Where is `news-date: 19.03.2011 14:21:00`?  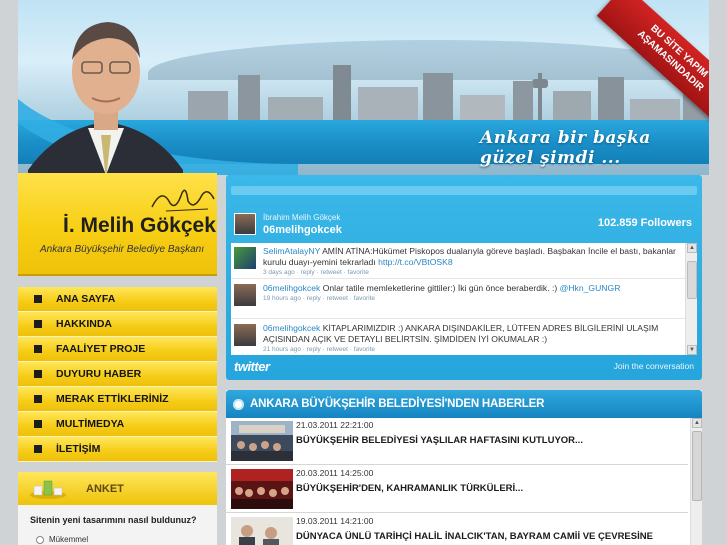
news-date: 19.03.2011 14:21:00 is located at coordinates (335, 521).